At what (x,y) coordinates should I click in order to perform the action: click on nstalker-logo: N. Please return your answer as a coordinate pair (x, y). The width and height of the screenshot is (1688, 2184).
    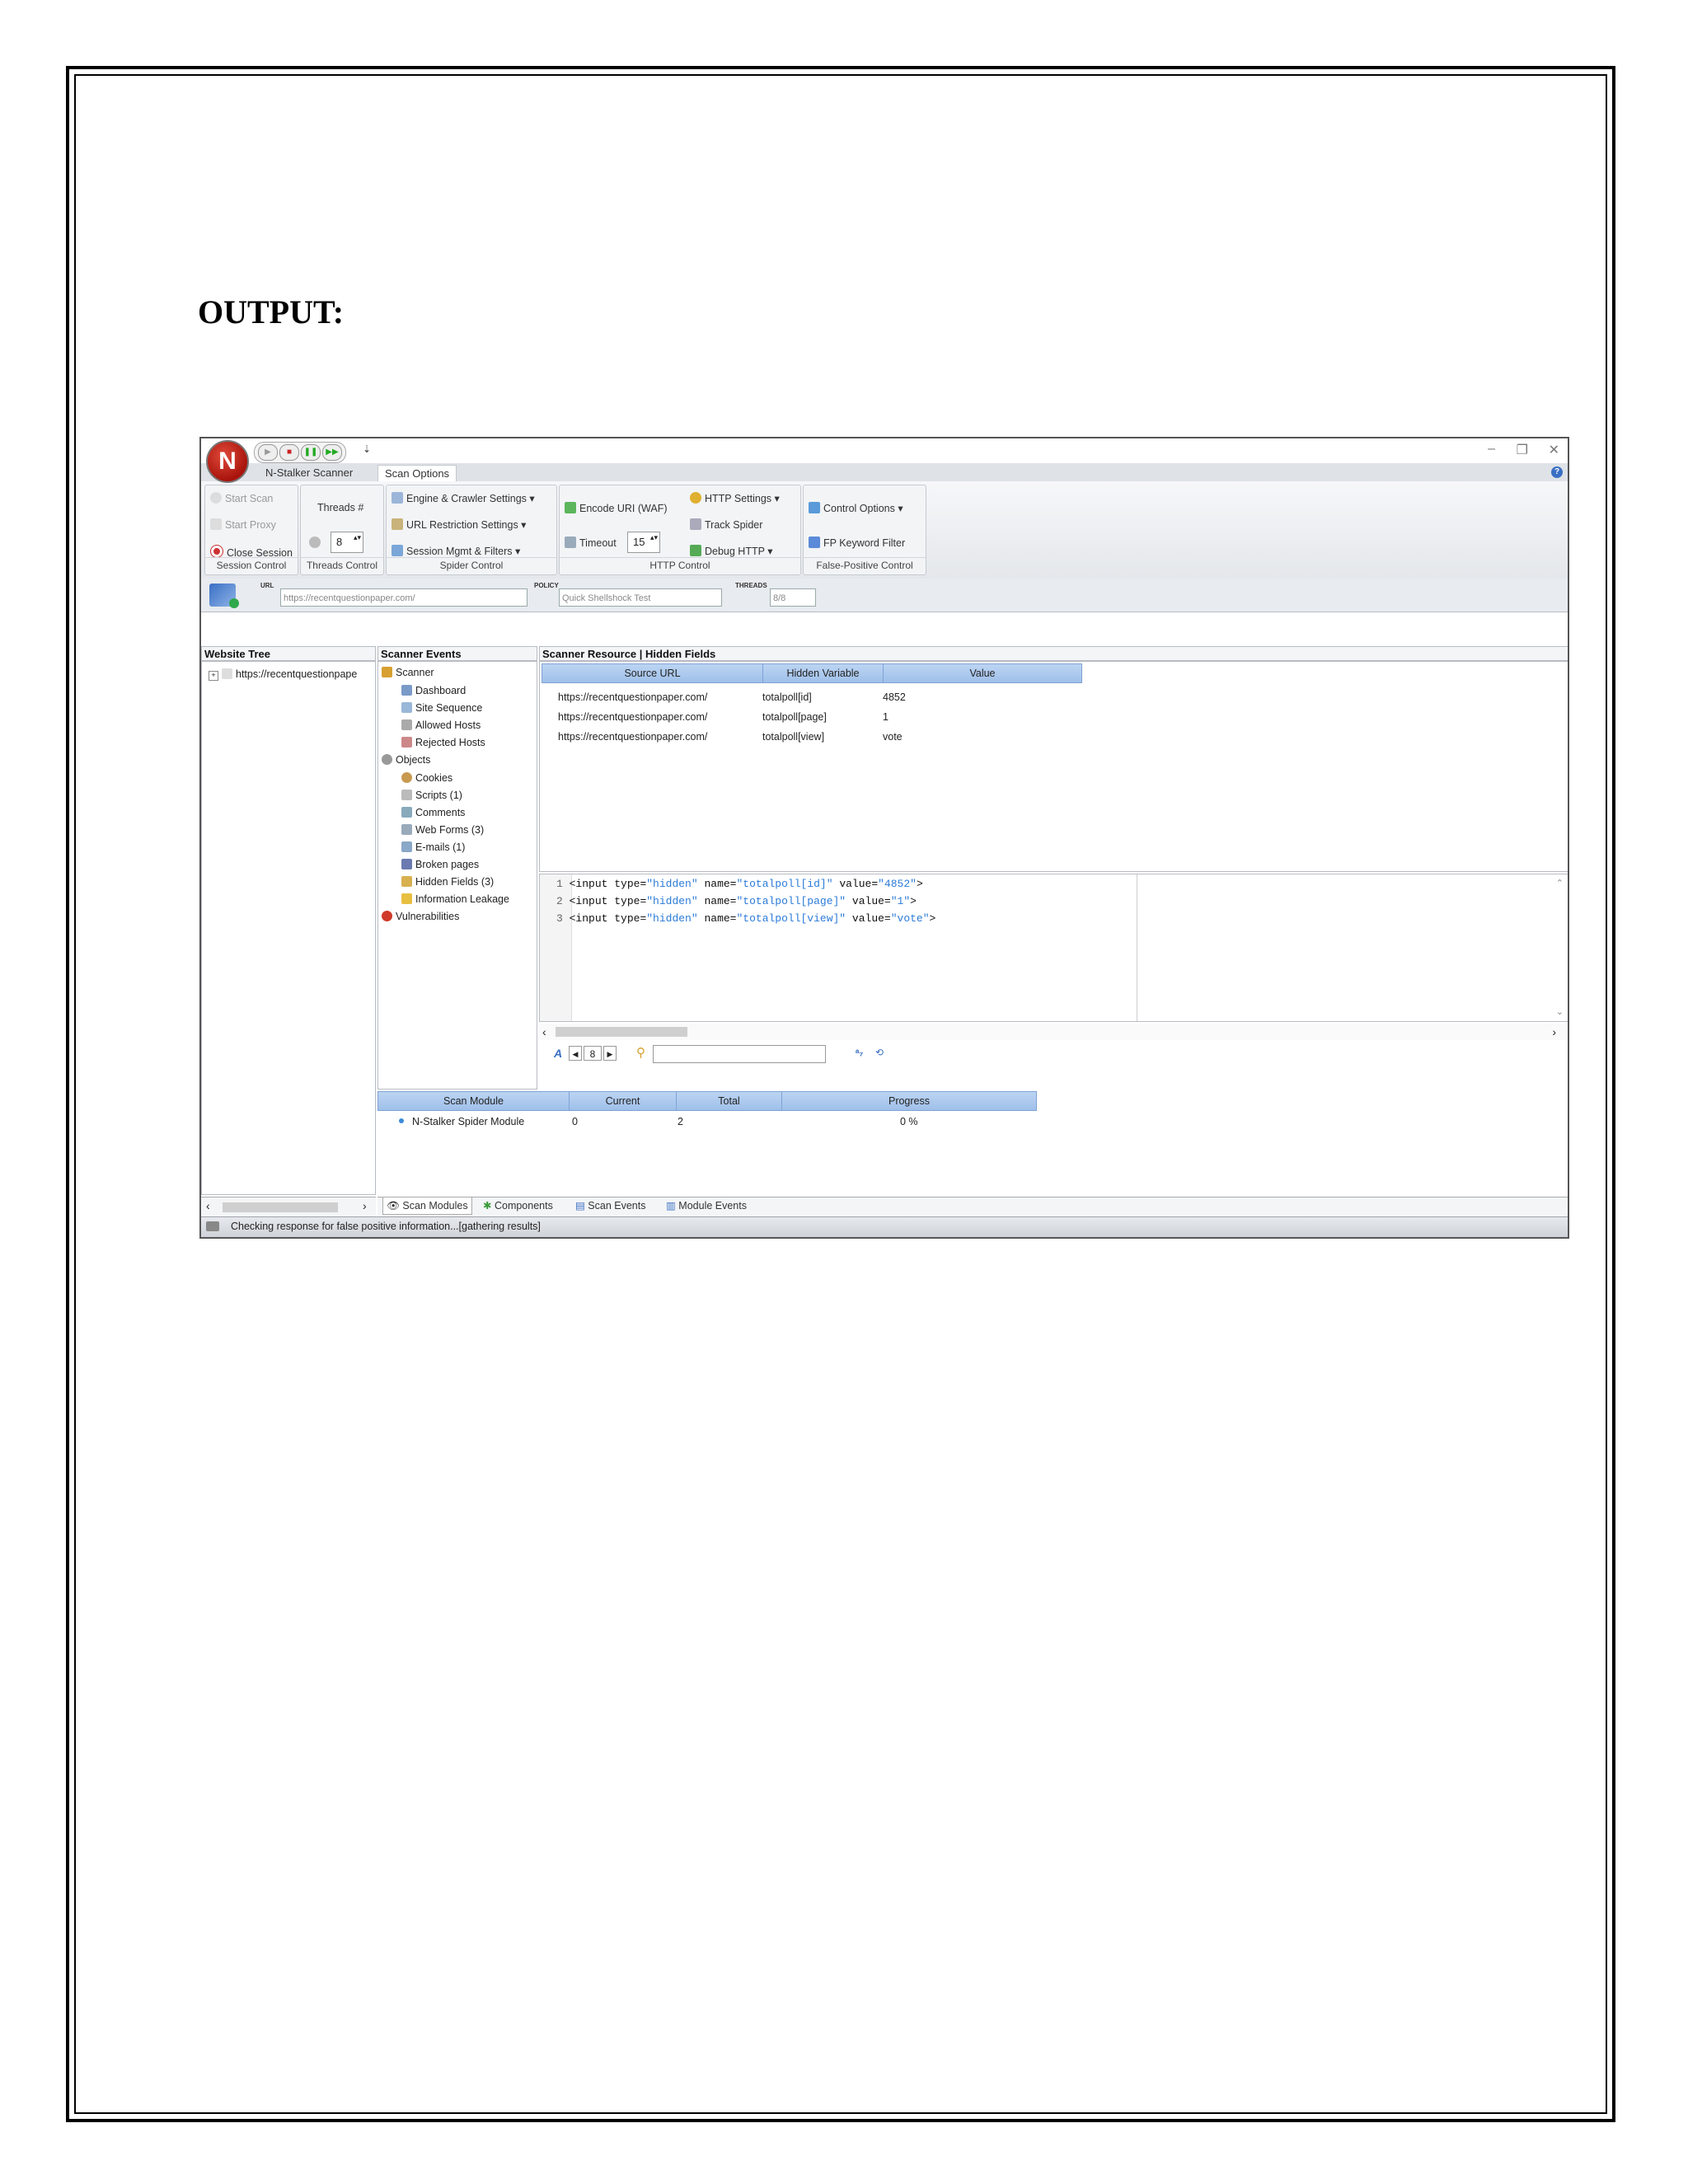
    Looking at the image, I should click on (227, 461).